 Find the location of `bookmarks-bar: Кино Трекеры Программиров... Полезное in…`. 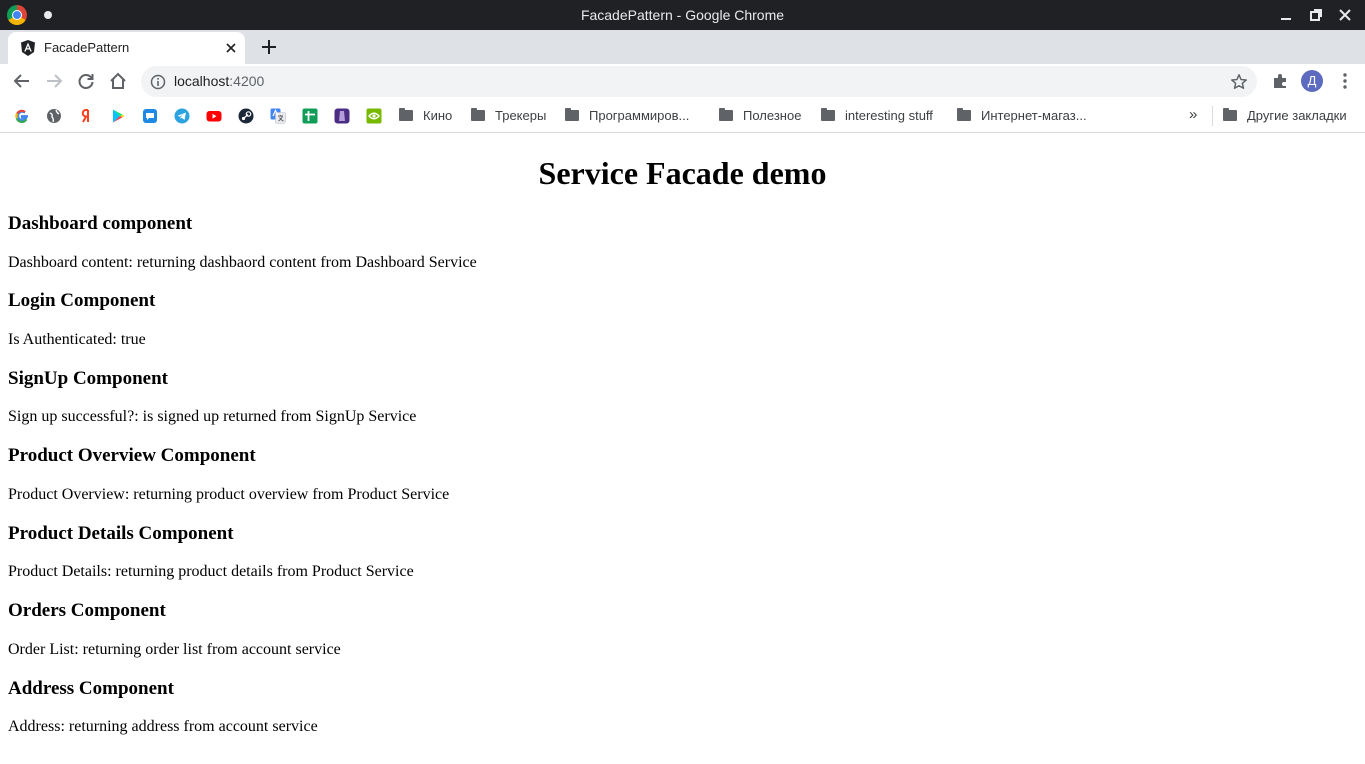

bookmarks-bar: Кино Трекеры Программиров... Полезное in… is located at coordinates (682, 115).